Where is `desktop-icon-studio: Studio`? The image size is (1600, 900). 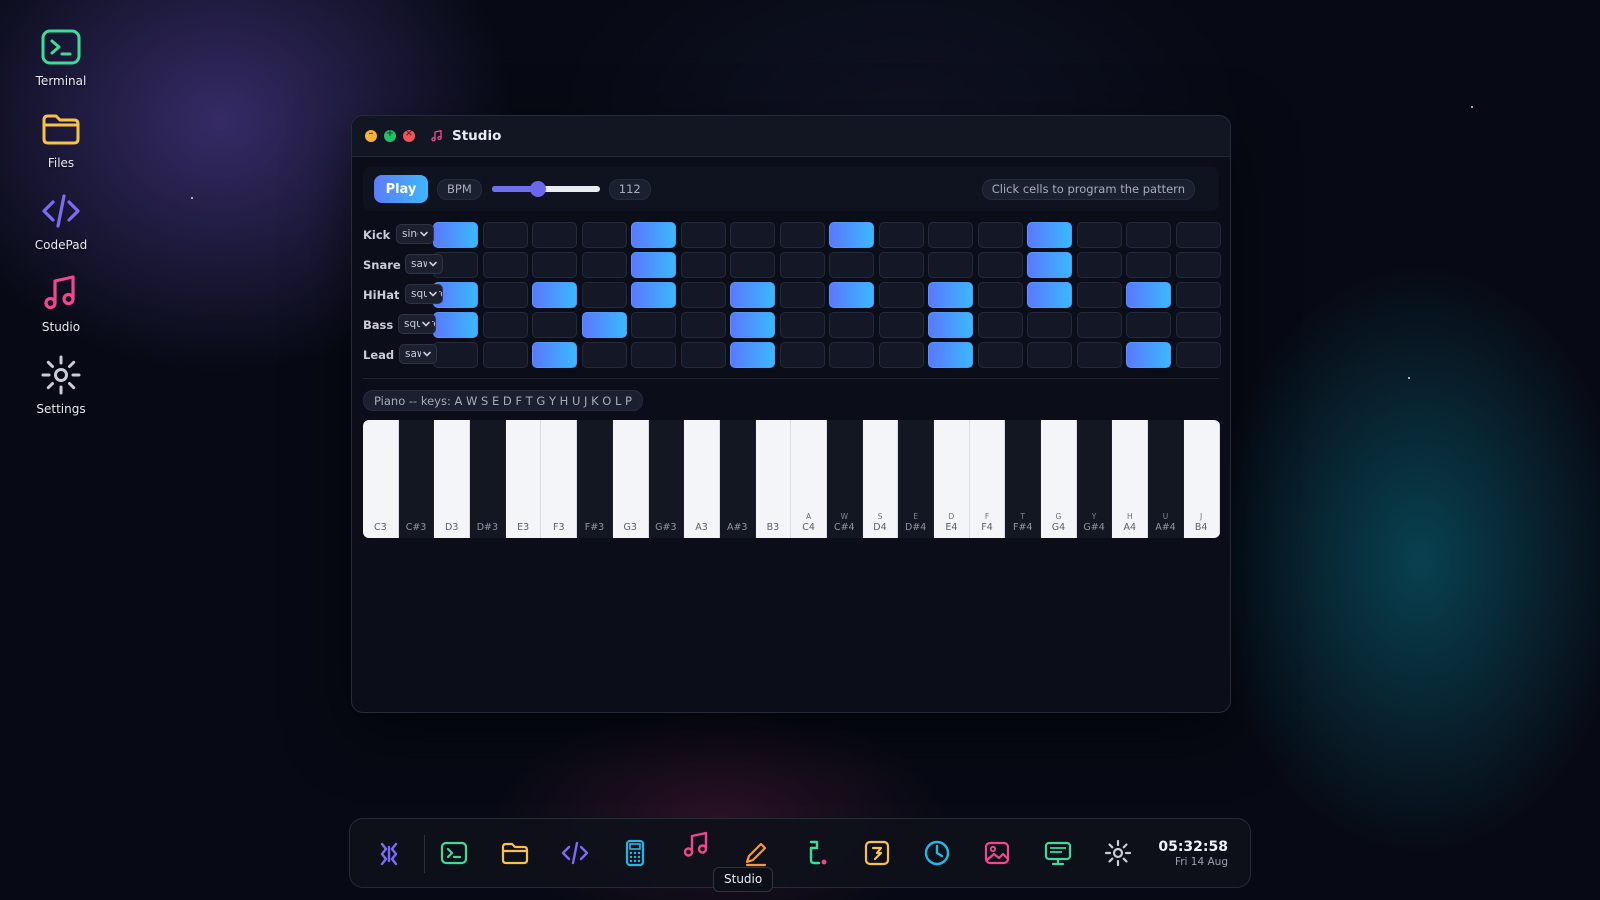 desktop-icon-studio: Studio is located at coordinates (61, 313).